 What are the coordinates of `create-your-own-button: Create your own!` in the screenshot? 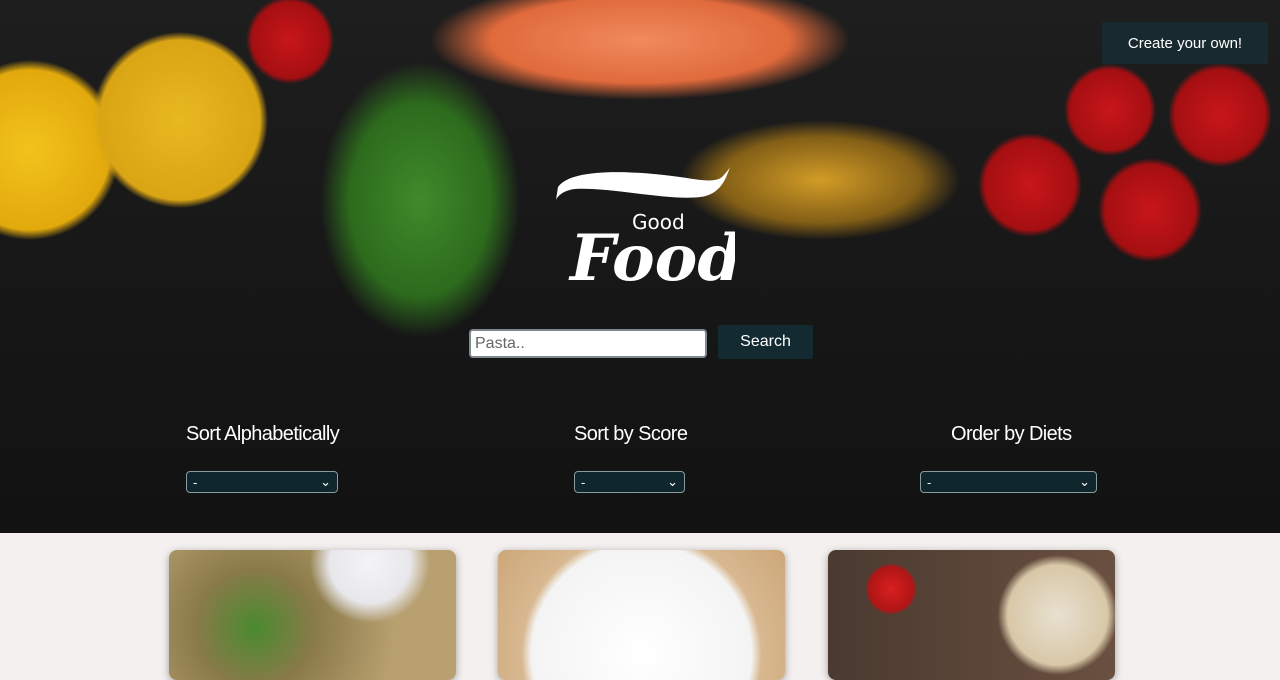 It's located at (1185, 43).